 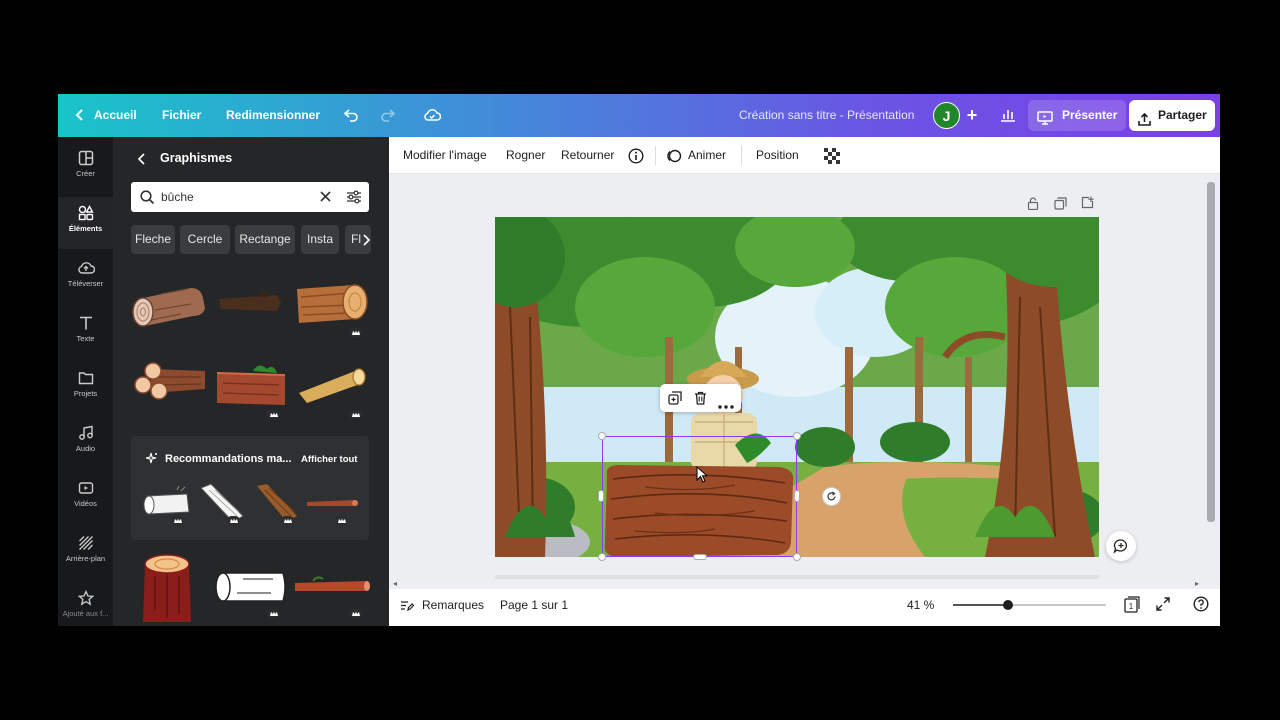 What do you see at coordinates (1087, 205) in the screenshot?
I see `add-page-icon` at bounding box center [1087, 205].